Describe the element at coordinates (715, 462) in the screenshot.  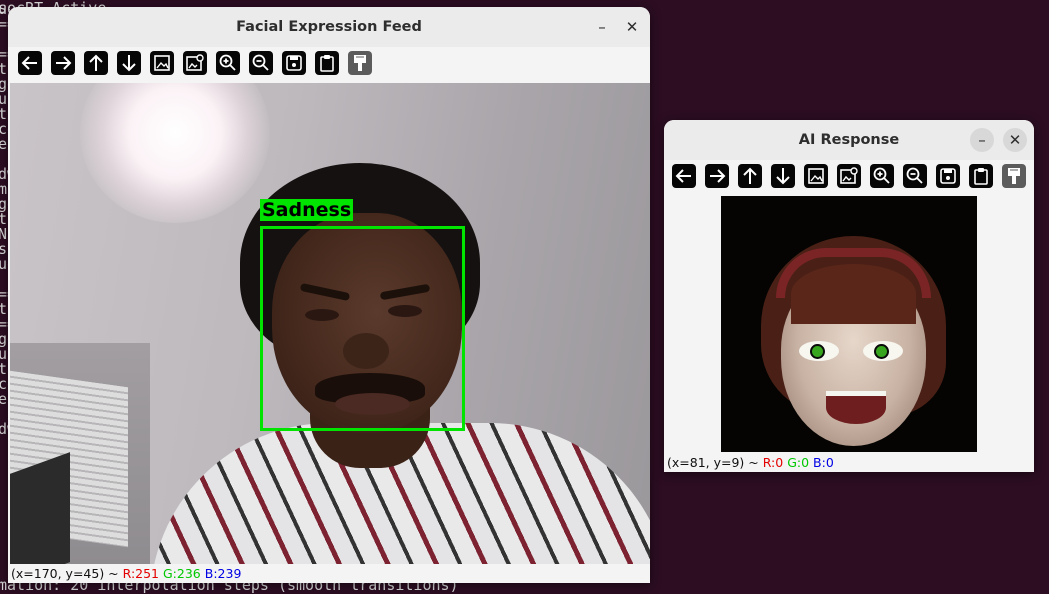
I see `ai-status-coords: (x=81, y=9) ~` at that location.